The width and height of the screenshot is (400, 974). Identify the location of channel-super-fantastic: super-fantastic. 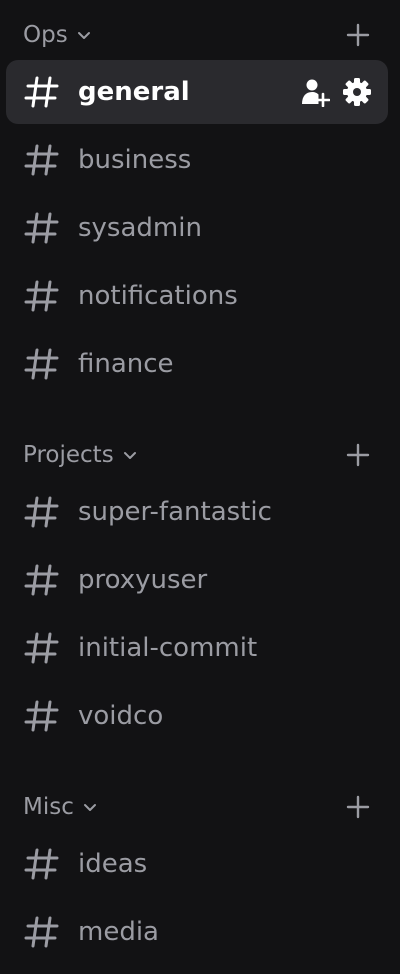
(197, 512).